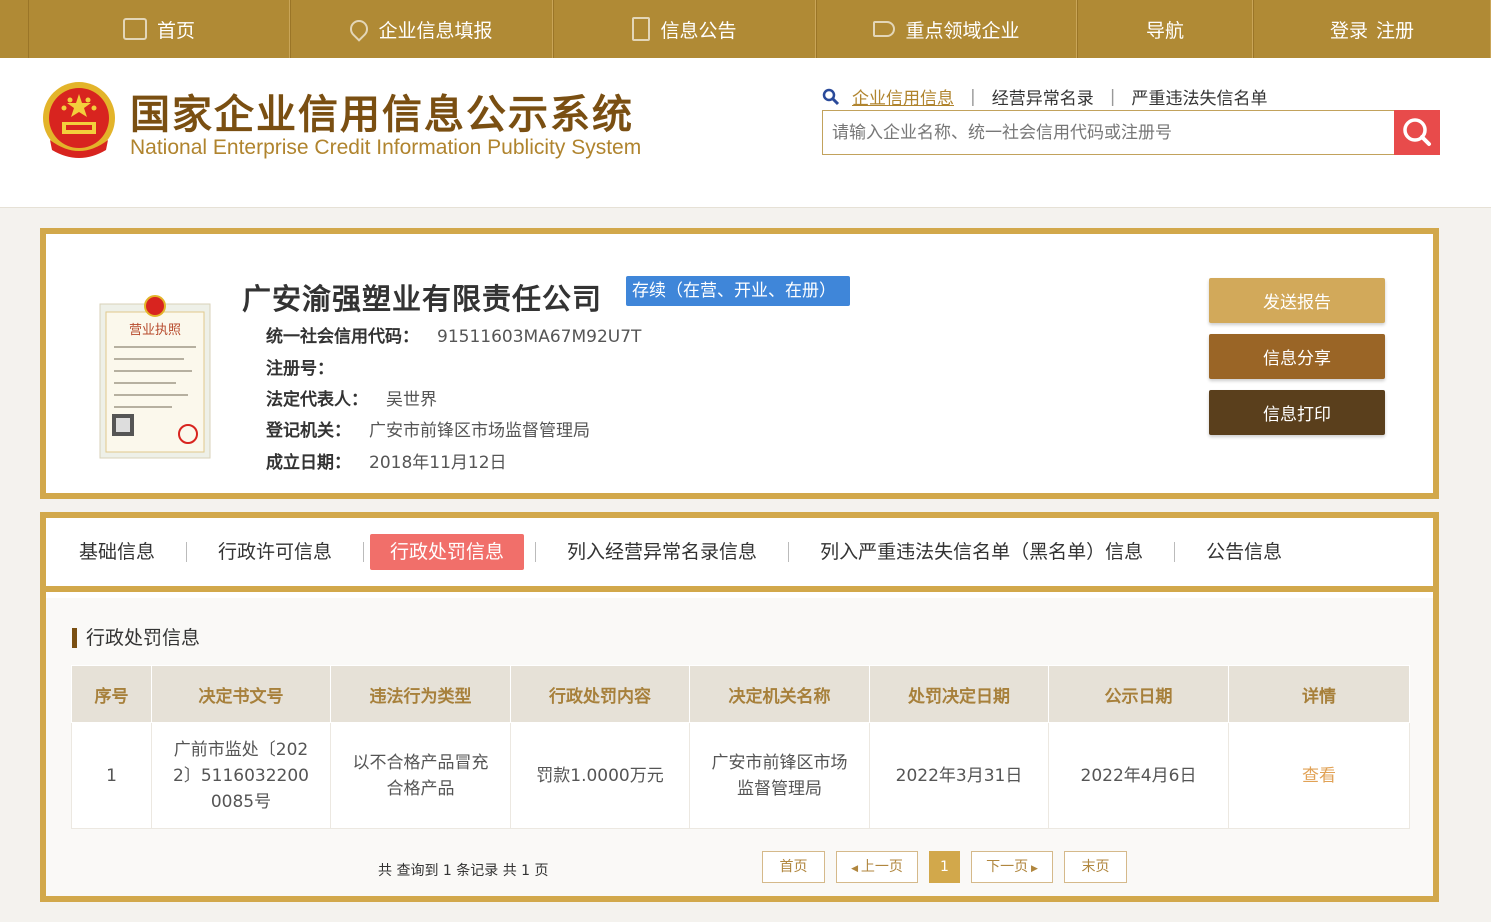  What do you see at coordinates (539, 337) in the screenshot?
I see `credit-code-value: 91511603MA67M92U7T` at bounding box center [539, 337].